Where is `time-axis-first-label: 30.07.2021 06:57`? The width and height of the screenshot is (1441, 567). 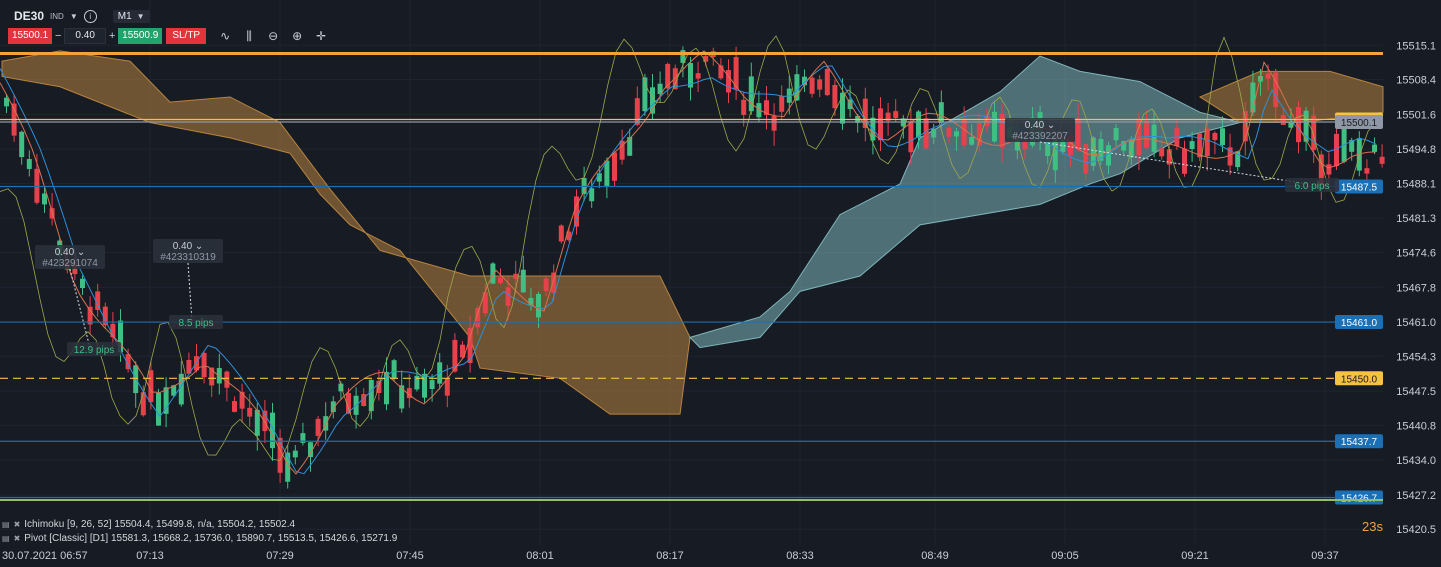 time-axis-first-label: 30.07.2021 06:57 is located at coordinates (45, 556).